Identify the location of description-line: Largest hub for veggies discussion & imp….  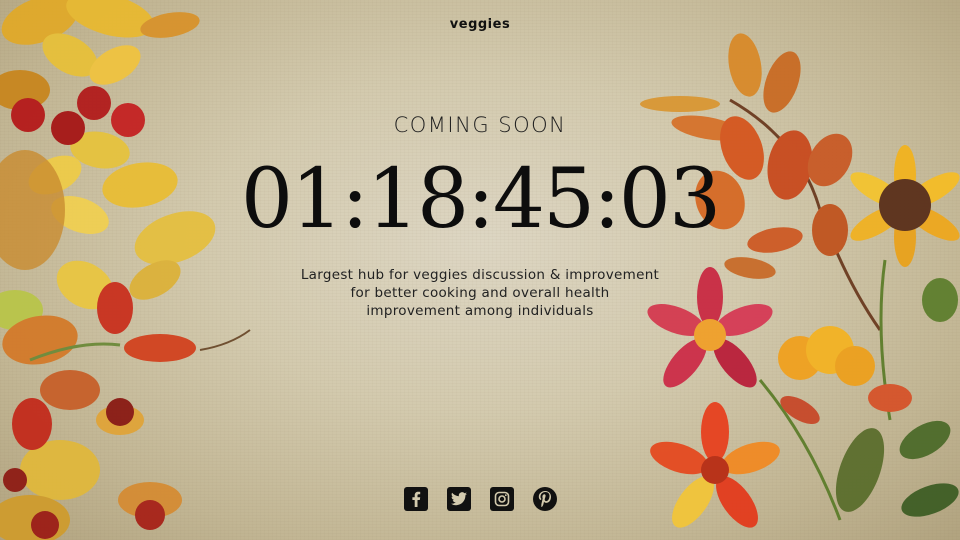
(480, 275).